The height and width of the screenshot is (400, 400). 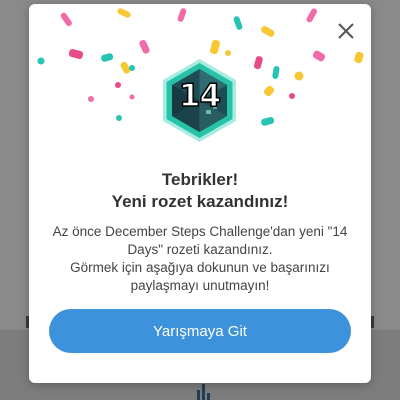 I want to click on close-icon, so click(x=346, y=31).